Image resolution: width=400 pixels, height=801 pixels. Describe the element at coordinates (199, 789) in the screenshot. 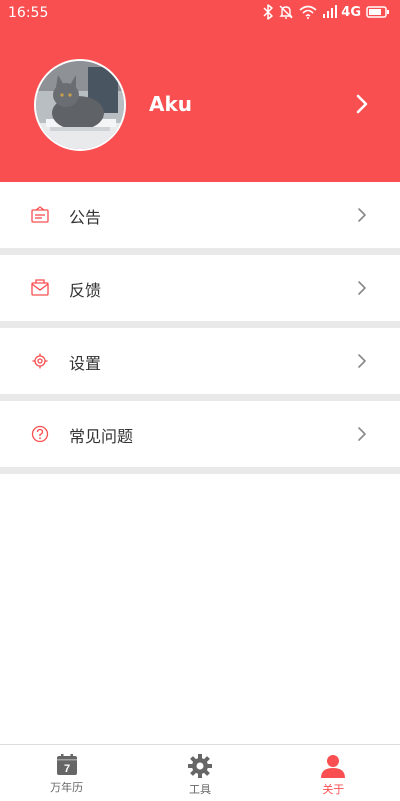

I see `tab-label: 工具` at that location.